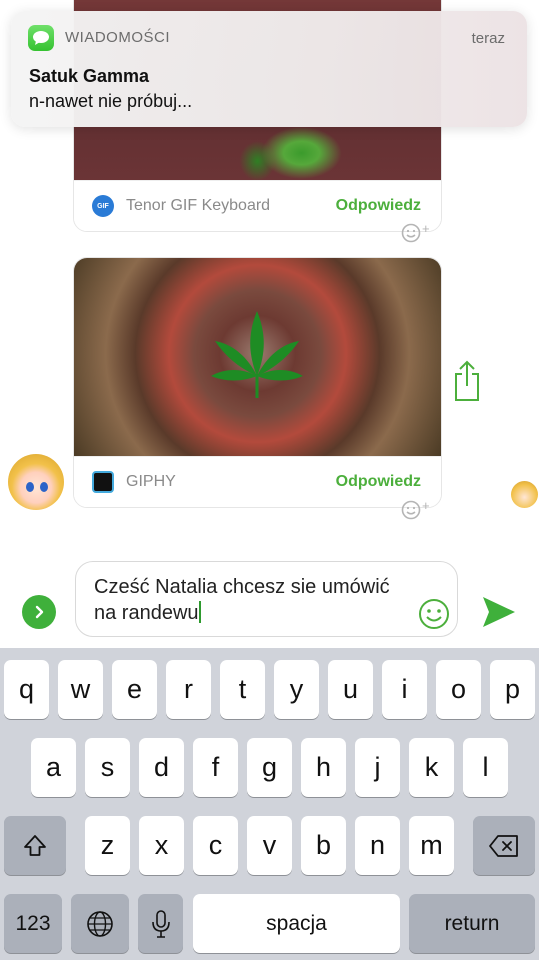  Describe the element at coordinates (434, 616) in the screenshot. I see `emoji-icon` at that location.